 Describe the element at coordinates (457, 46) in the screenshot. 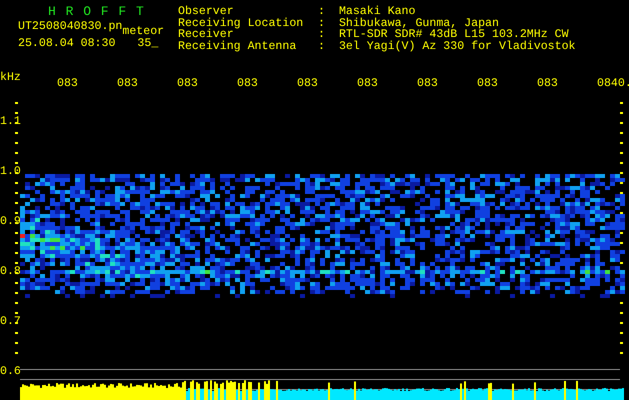

I see `info-value: 3el Yagi(V) Az 330 for Vladivostok` at that location.